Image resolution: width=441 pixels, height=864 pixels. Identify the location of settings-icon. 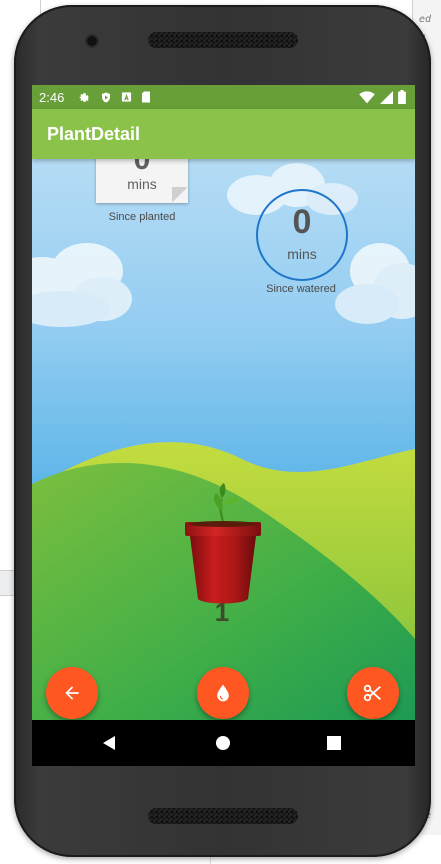
(84, 97).